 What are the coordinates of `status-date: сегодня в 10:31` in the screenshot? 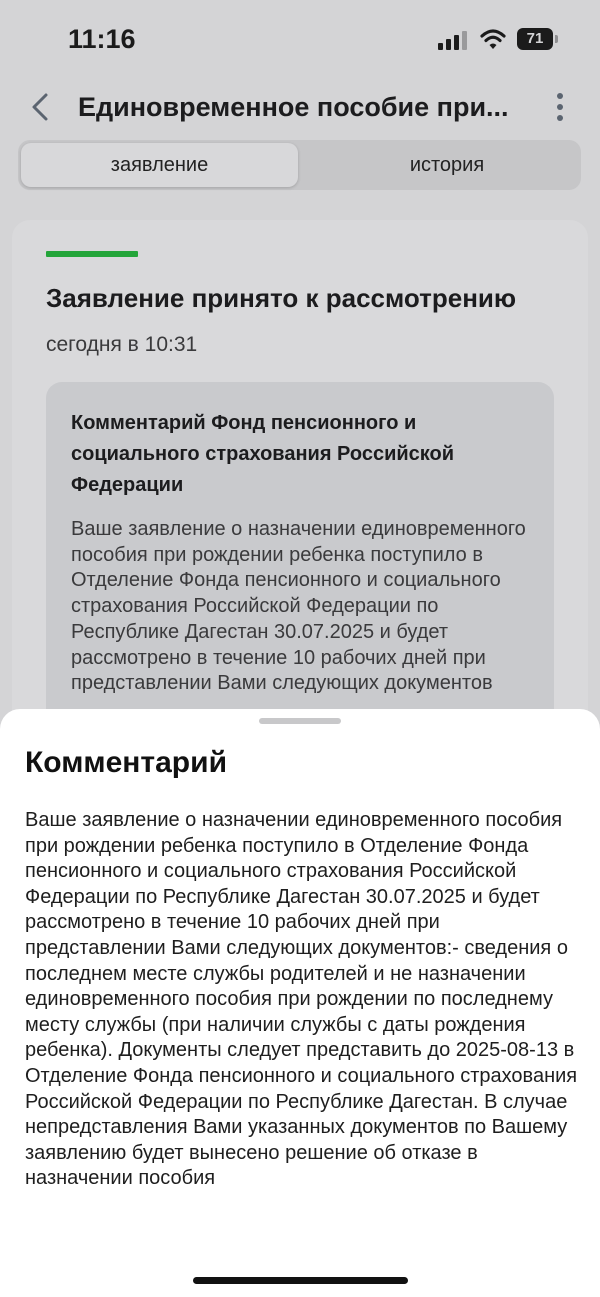 It's located at (122, 344).